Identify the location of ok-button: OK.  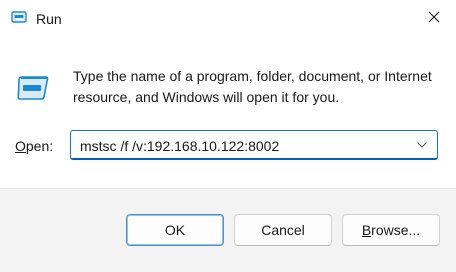
(175, 230).